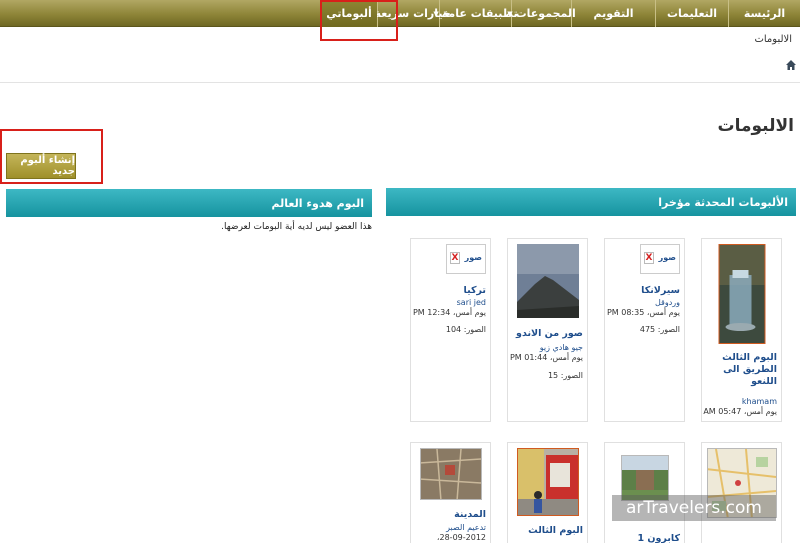  I want to click on nav-groups: المجموعات ▼, so click(541, 13).